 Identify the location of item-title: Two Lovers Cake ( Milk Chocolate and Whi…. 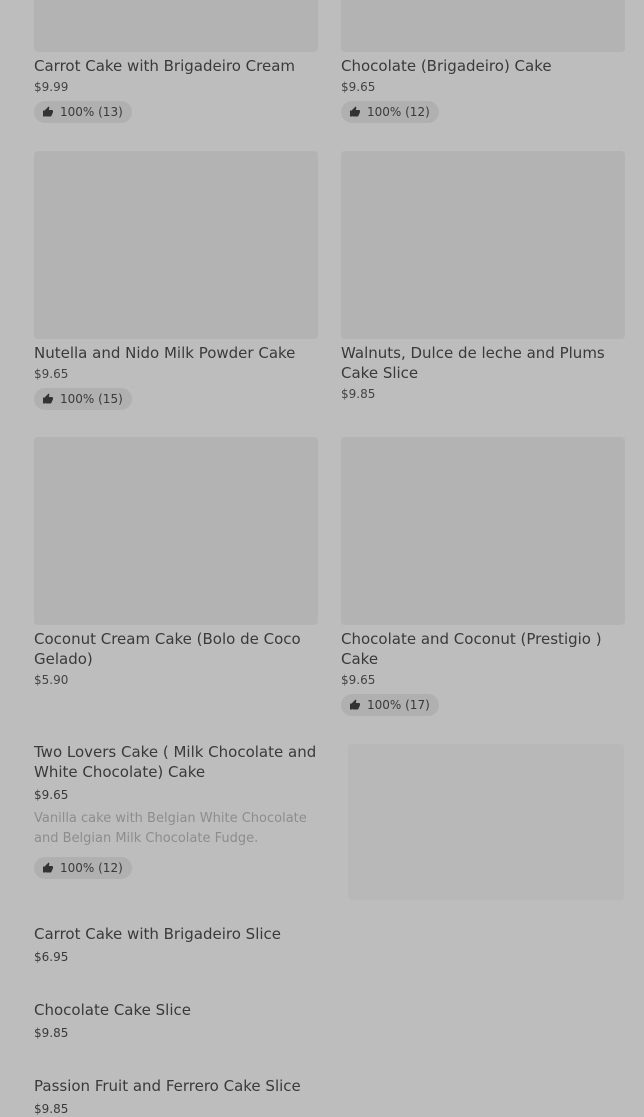
(175, 762).